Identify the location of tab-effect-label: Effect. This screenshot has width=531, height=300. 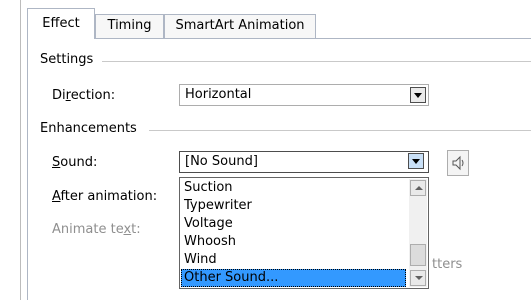
(61, 23).